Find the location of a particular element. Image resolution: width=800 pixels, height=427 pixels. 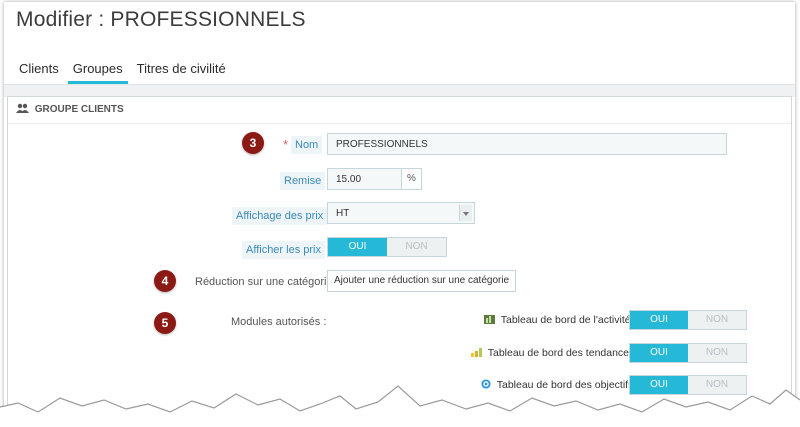

affichage-label: Affichage des prix is located at coordinates (280, 216).